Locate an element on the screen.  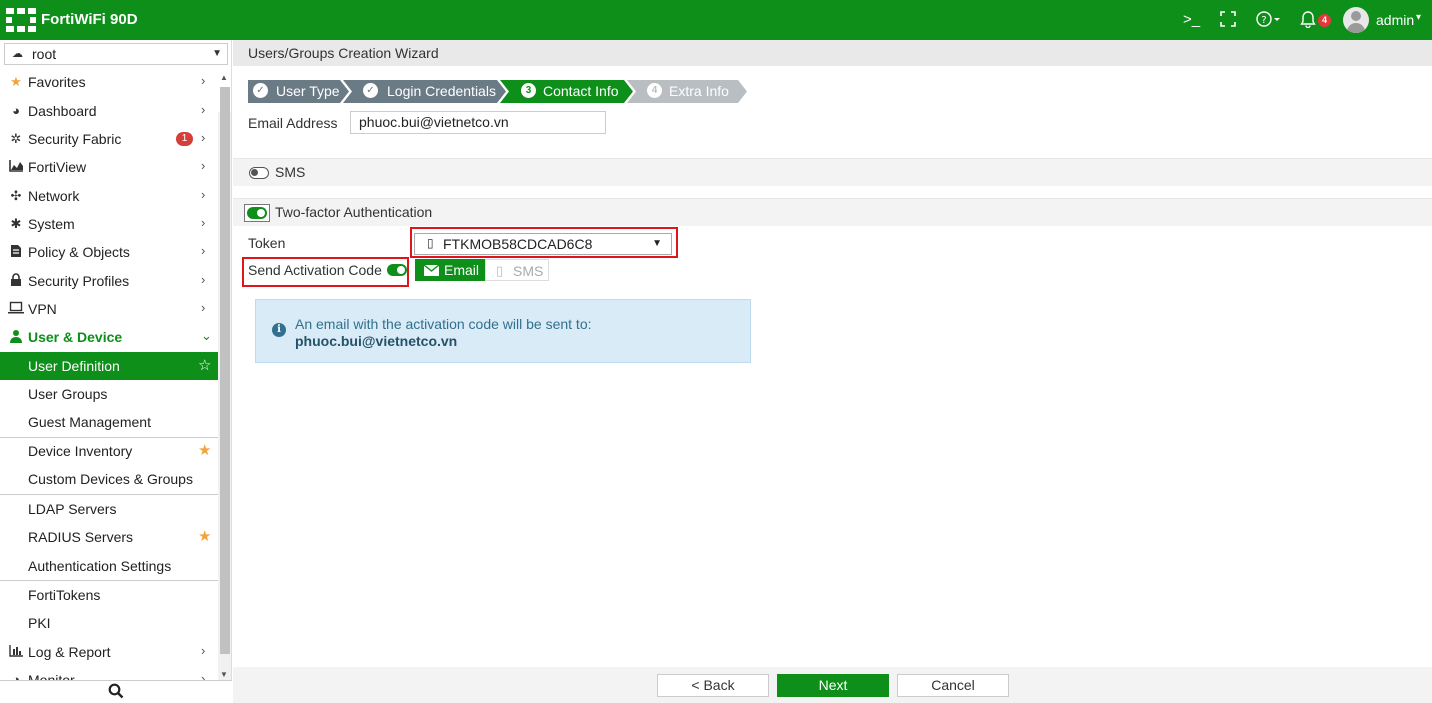
nav-system: ✱ System › is located at coordinates (109, 224).